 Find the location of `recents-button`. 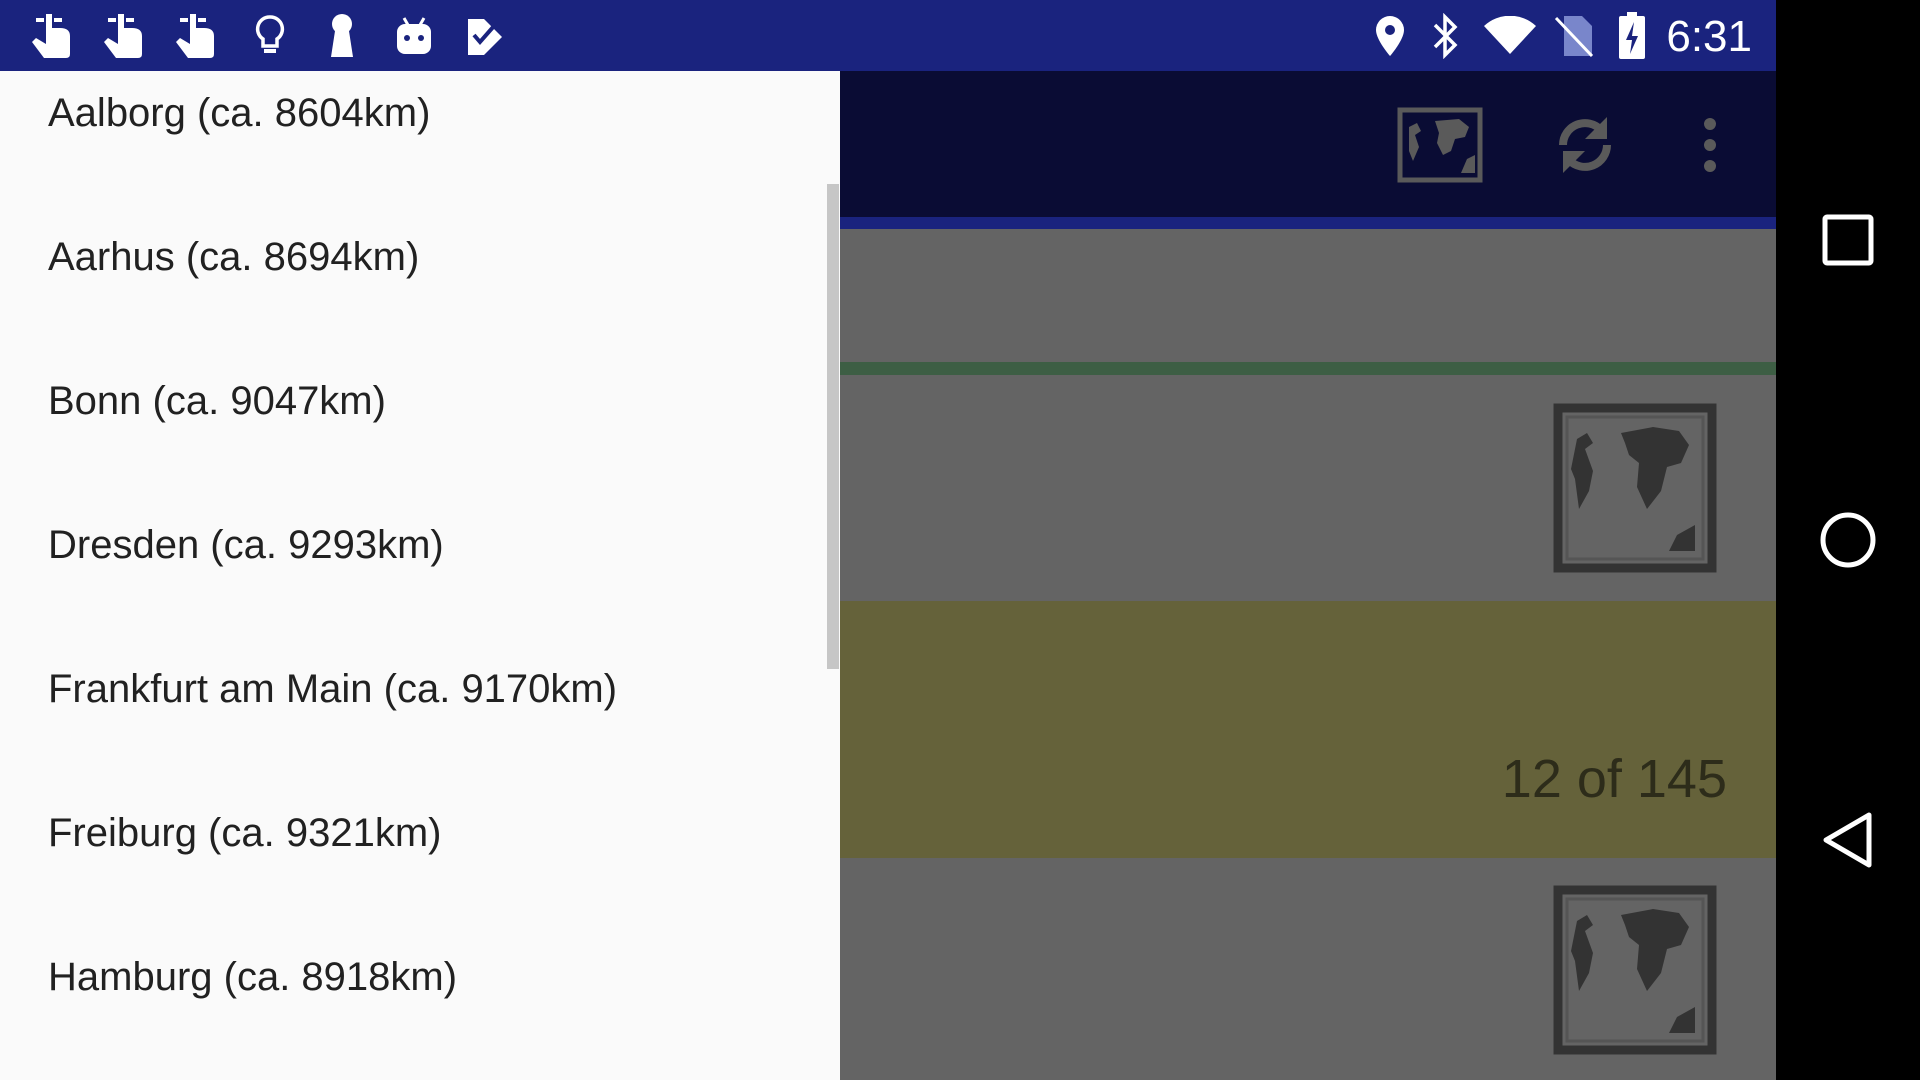

recents-button is located at coordinates (1848, 240).